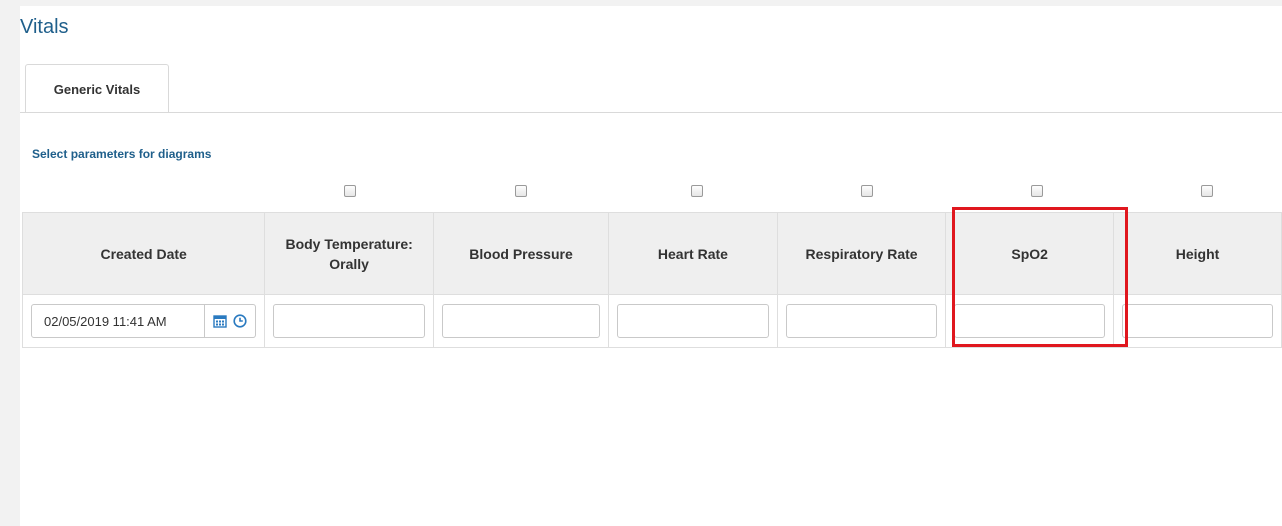 This screenshot has height=526, width=1282. What do you see at coordinates (693, 253) in the screenshot?
I see `header-heart-rate: Heart Rate` at bounding box center [693, 253].